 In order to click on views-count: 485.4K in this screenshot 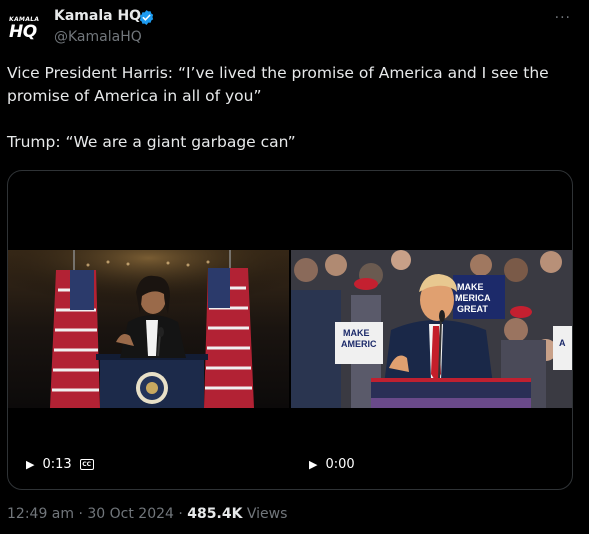, I will do `click(215, 514)`.